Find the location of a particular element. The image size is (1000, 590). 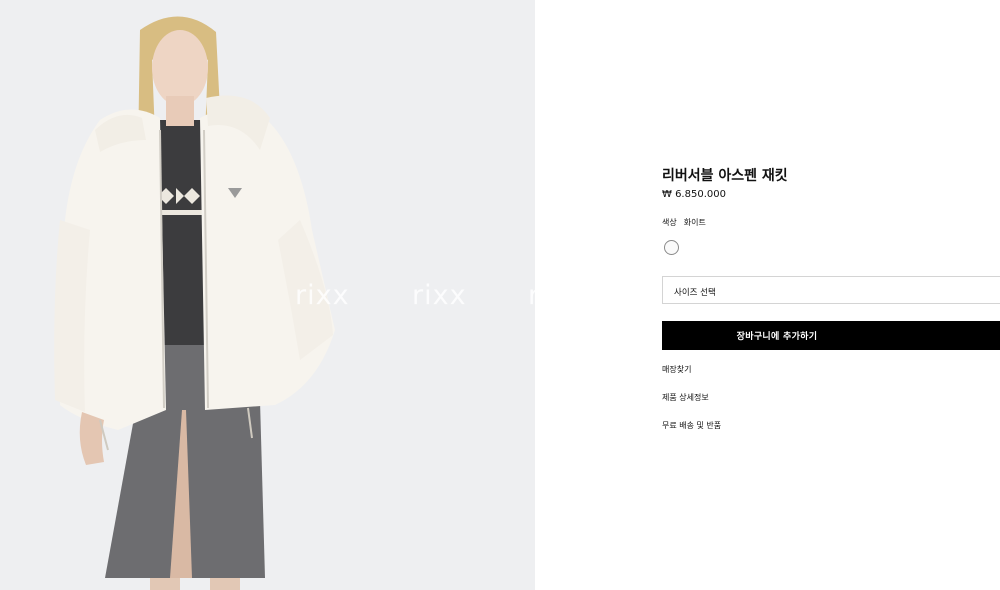

color-row: 색상 화이트 is located at coordinates (684, 222).